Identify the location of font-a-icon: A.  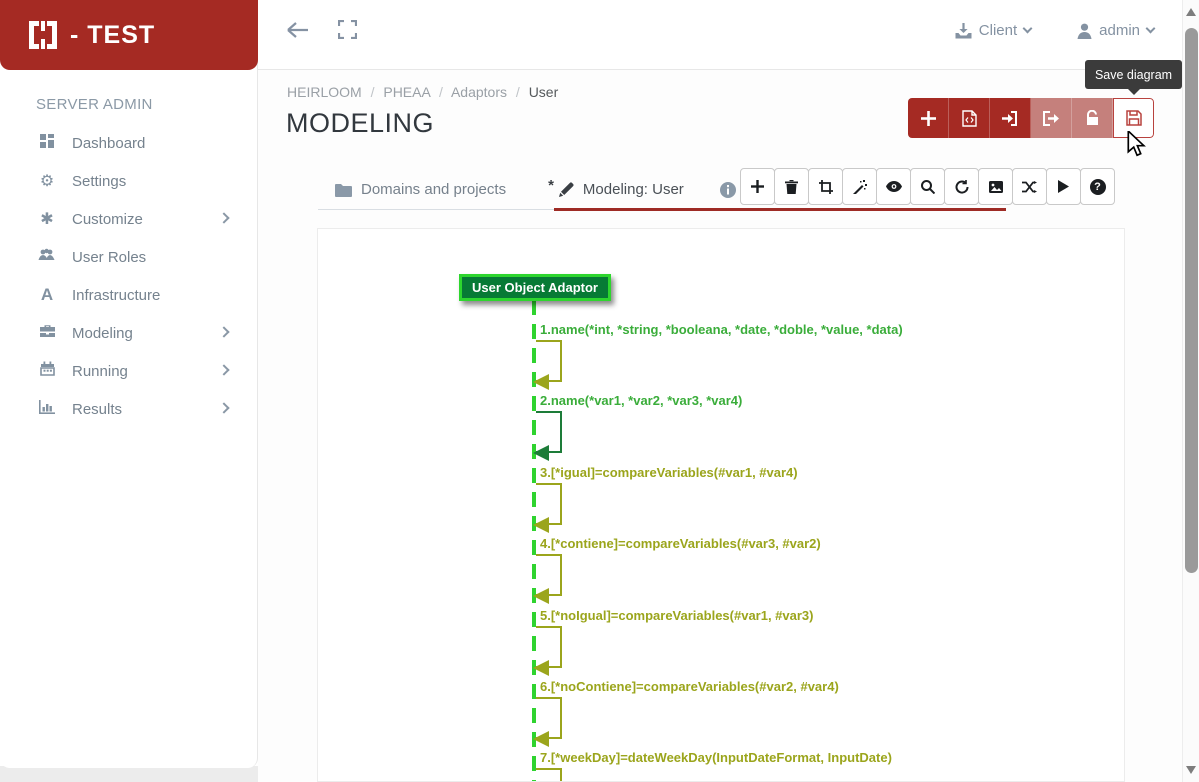
(47, 294).